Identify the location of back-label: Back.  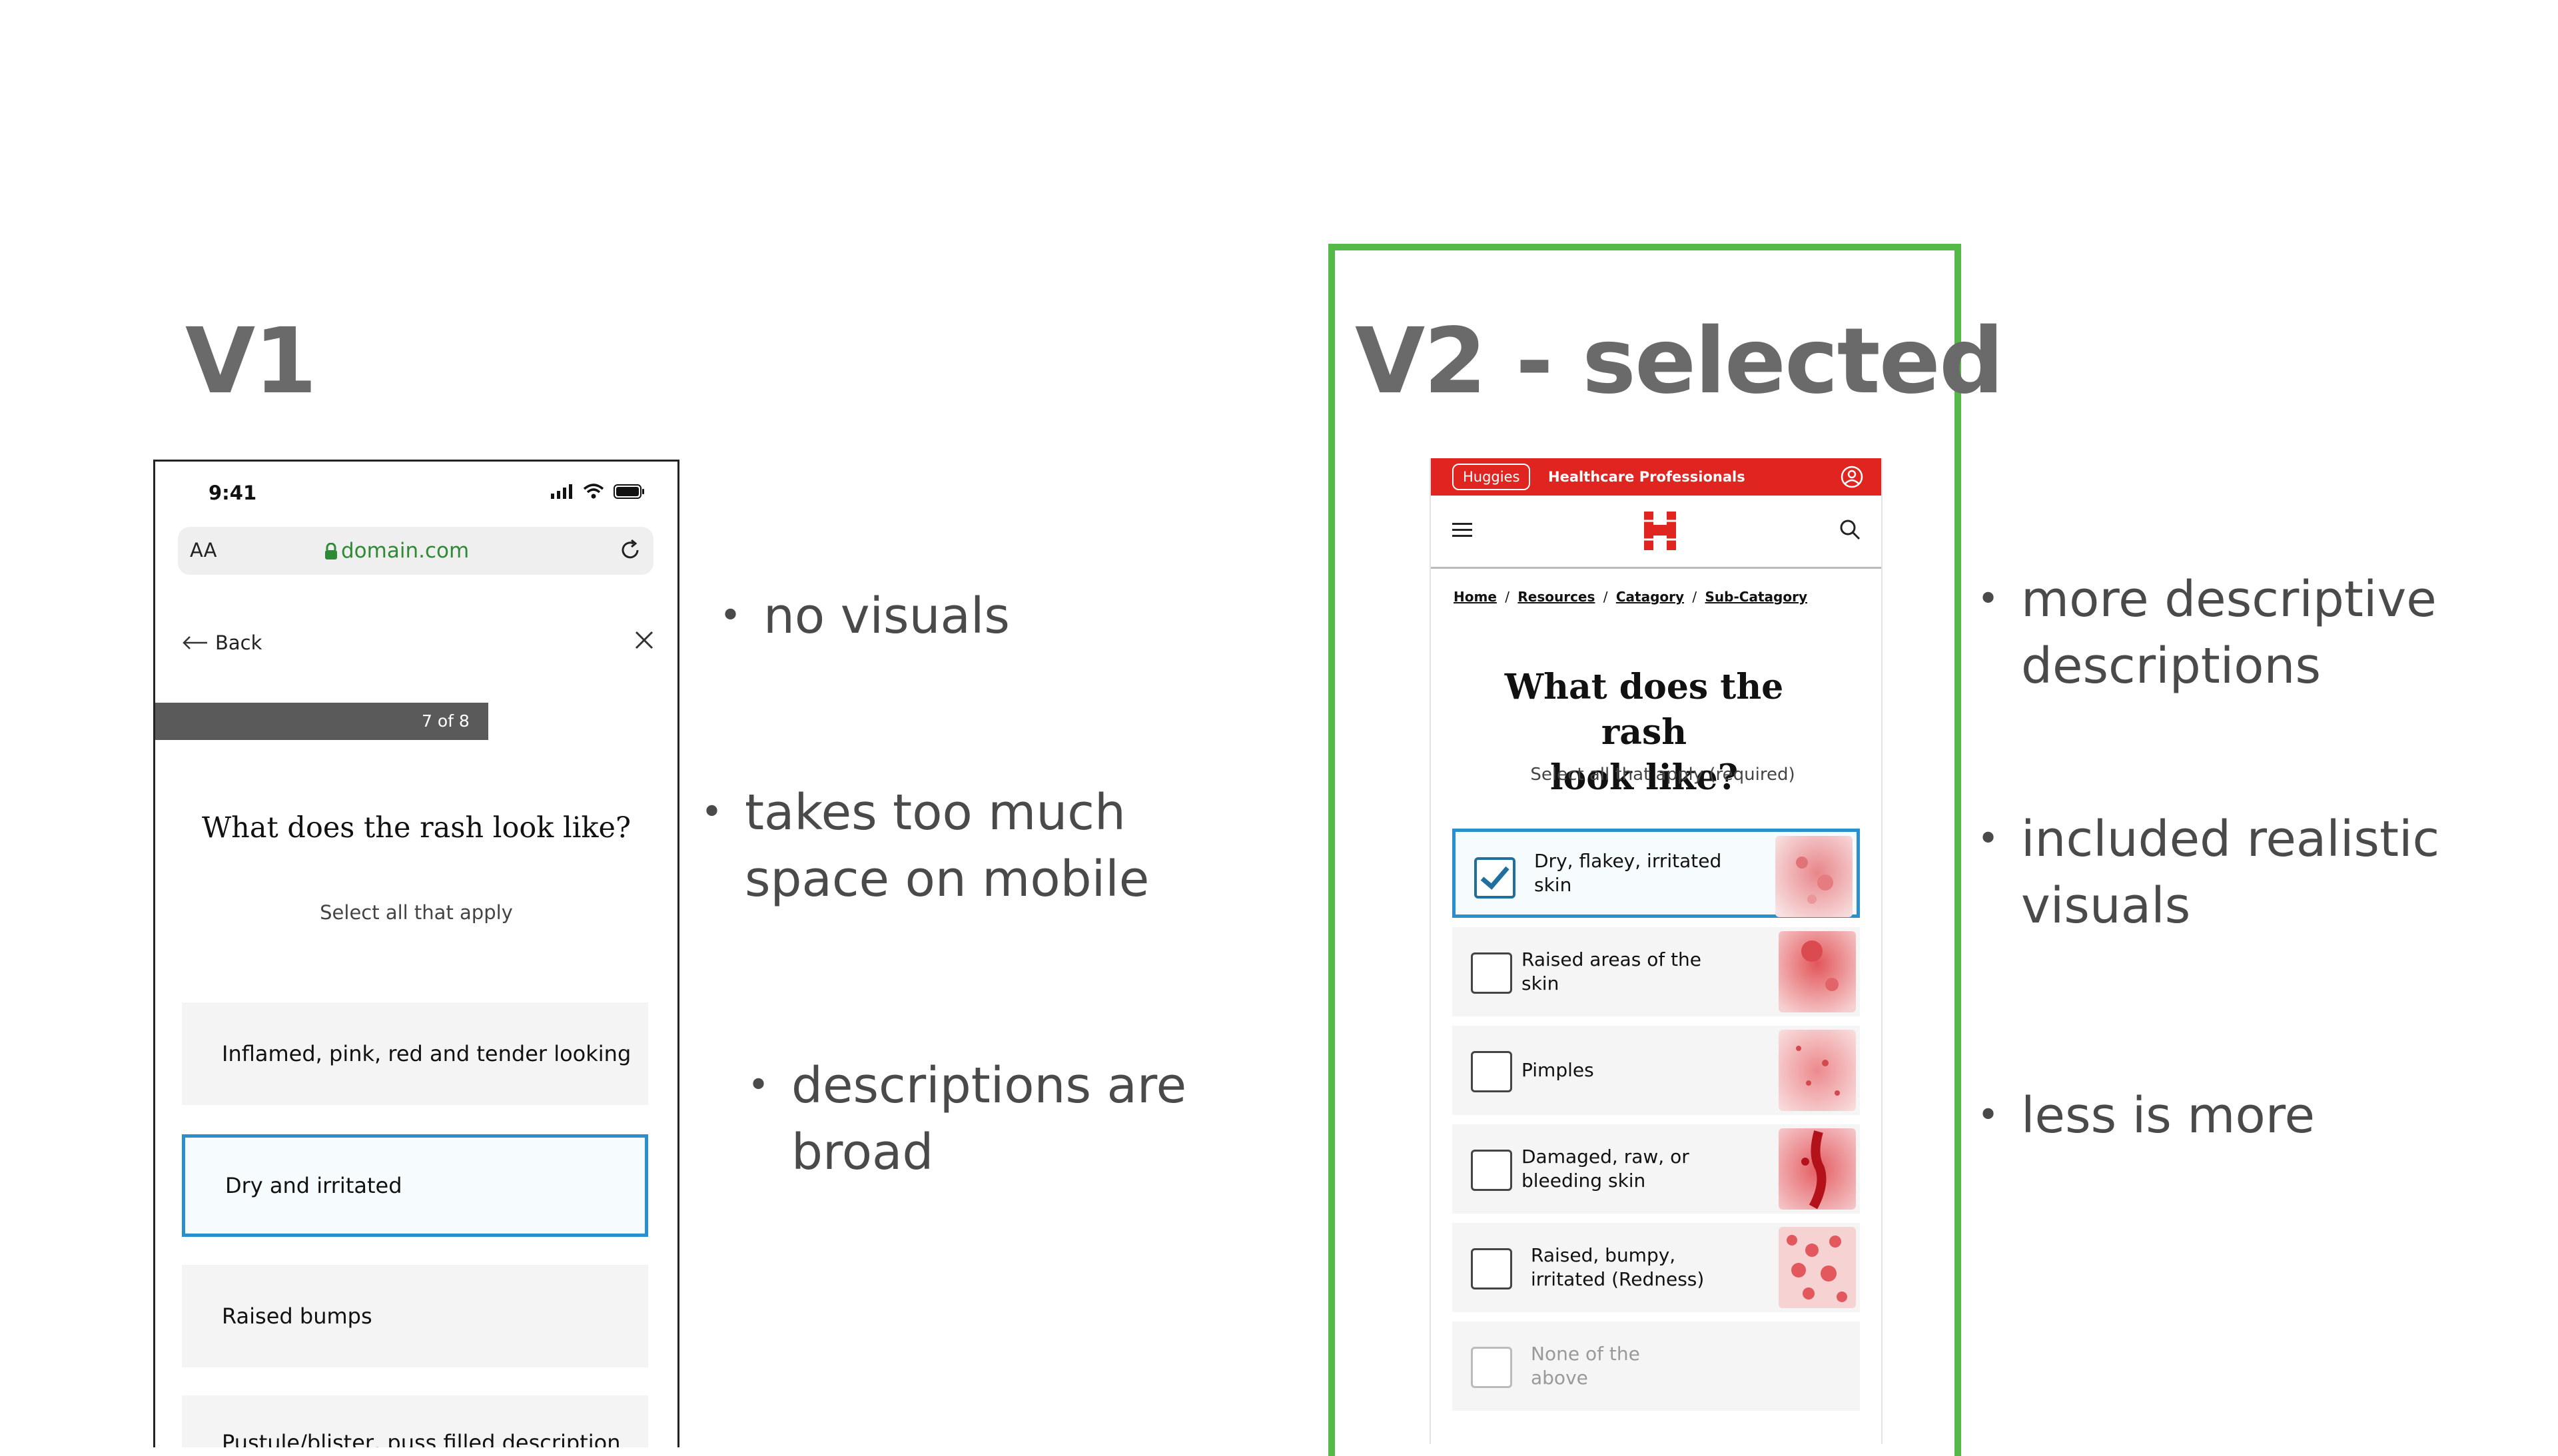
(238, 642).